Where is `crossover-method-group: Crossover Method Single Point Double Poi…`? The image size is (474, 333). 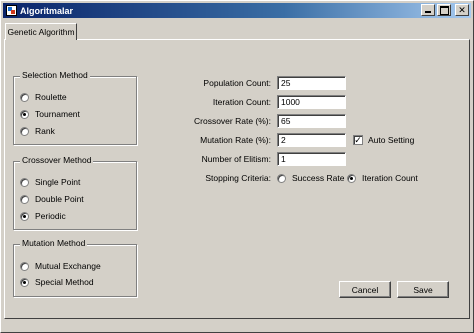
crossover-method-group: Crossover Method Single Point Double Poi… is located at coordinates (75, 192).